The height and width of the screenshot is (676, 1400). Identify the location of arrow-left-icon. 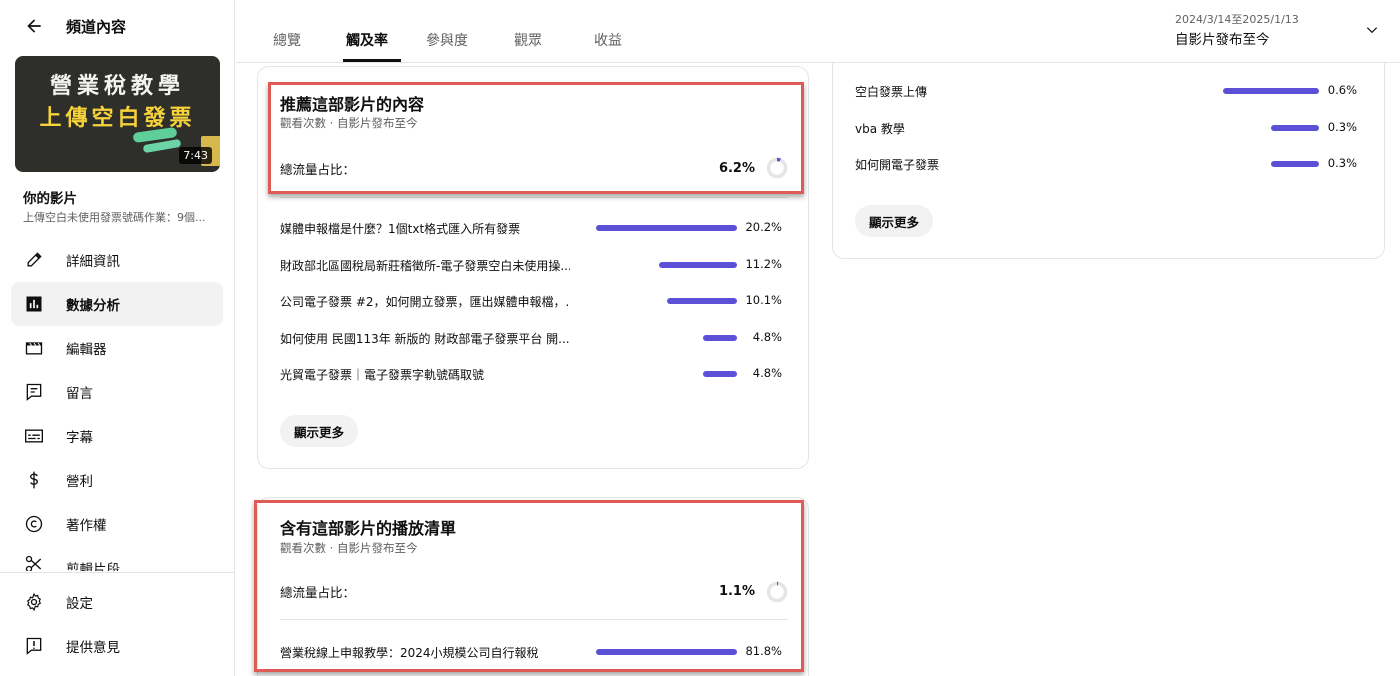
(34, 26).